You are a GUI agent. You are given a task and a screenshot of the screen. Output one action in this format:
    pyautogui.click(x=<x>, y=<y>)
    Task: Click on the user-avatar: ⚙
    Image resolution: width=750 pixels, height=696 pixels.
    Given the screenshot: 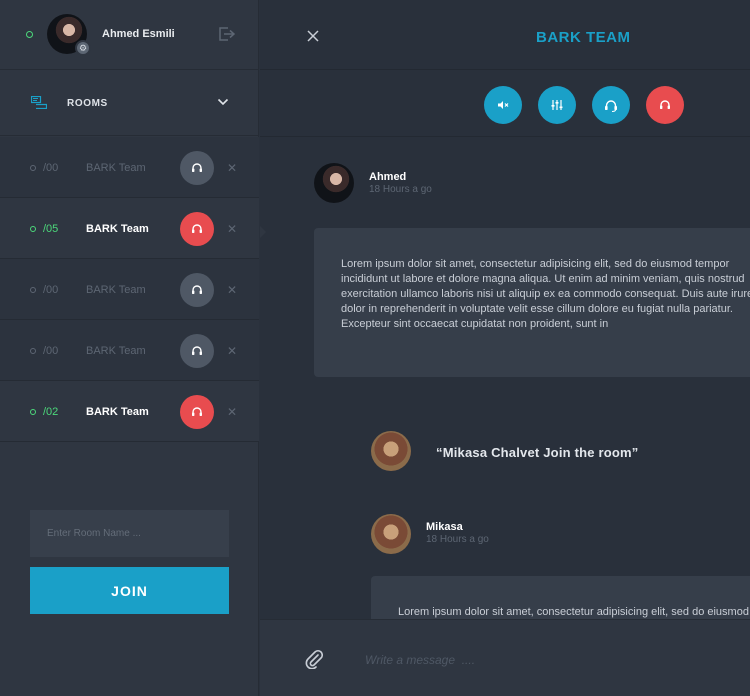 What is the action you would take?
    pyautogui.click(x=69, y=35)
    